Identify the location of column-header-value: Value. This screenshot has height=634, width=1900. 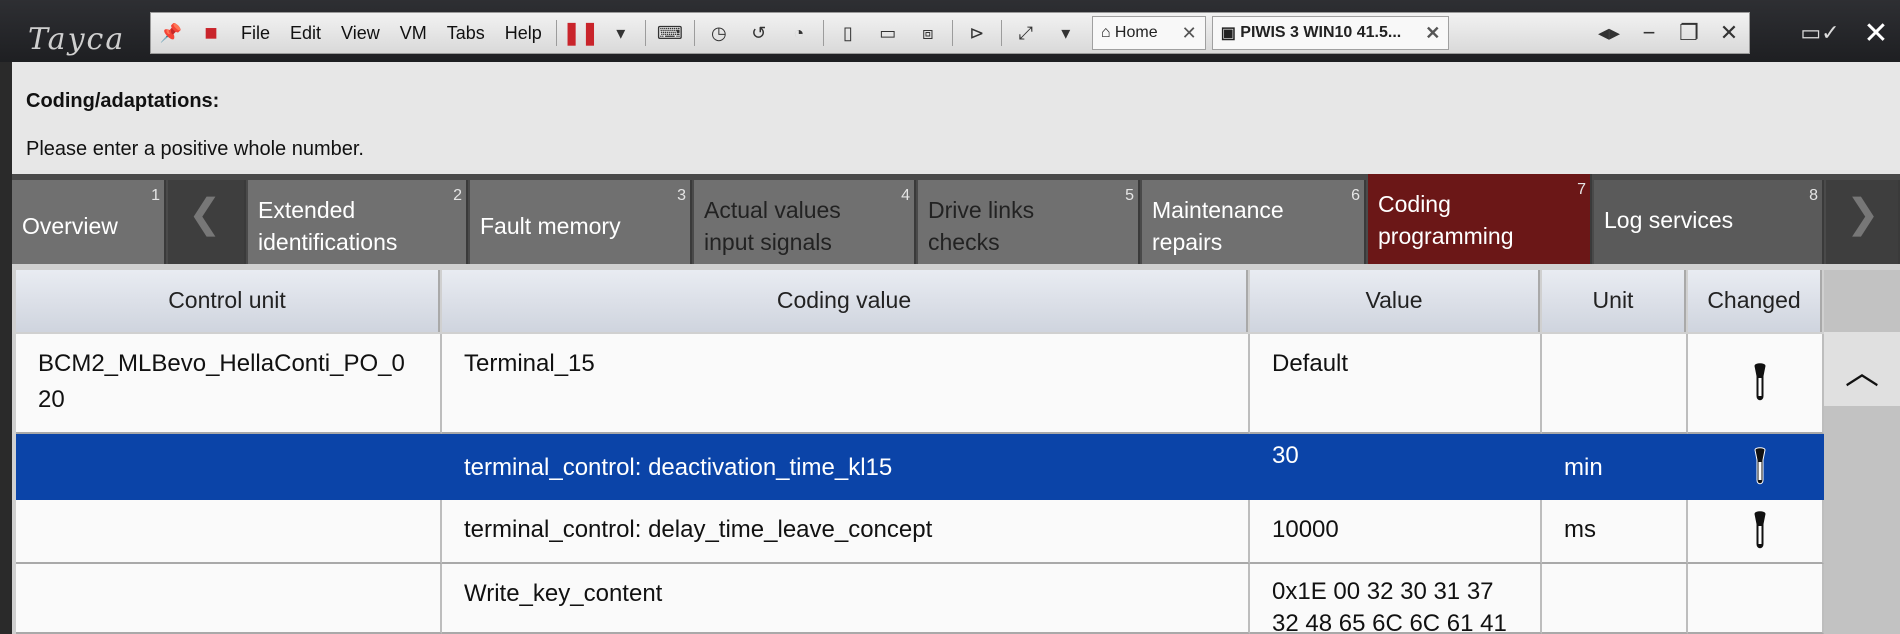
(1395, 301).